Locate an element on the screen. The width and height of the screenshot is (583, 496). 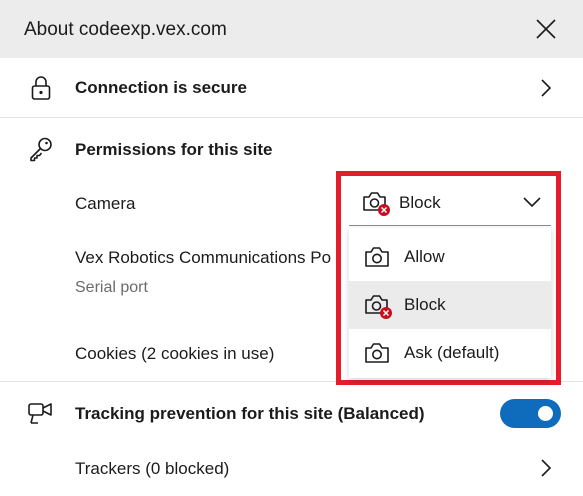
lock-icon is located at coordinates (41, 88).